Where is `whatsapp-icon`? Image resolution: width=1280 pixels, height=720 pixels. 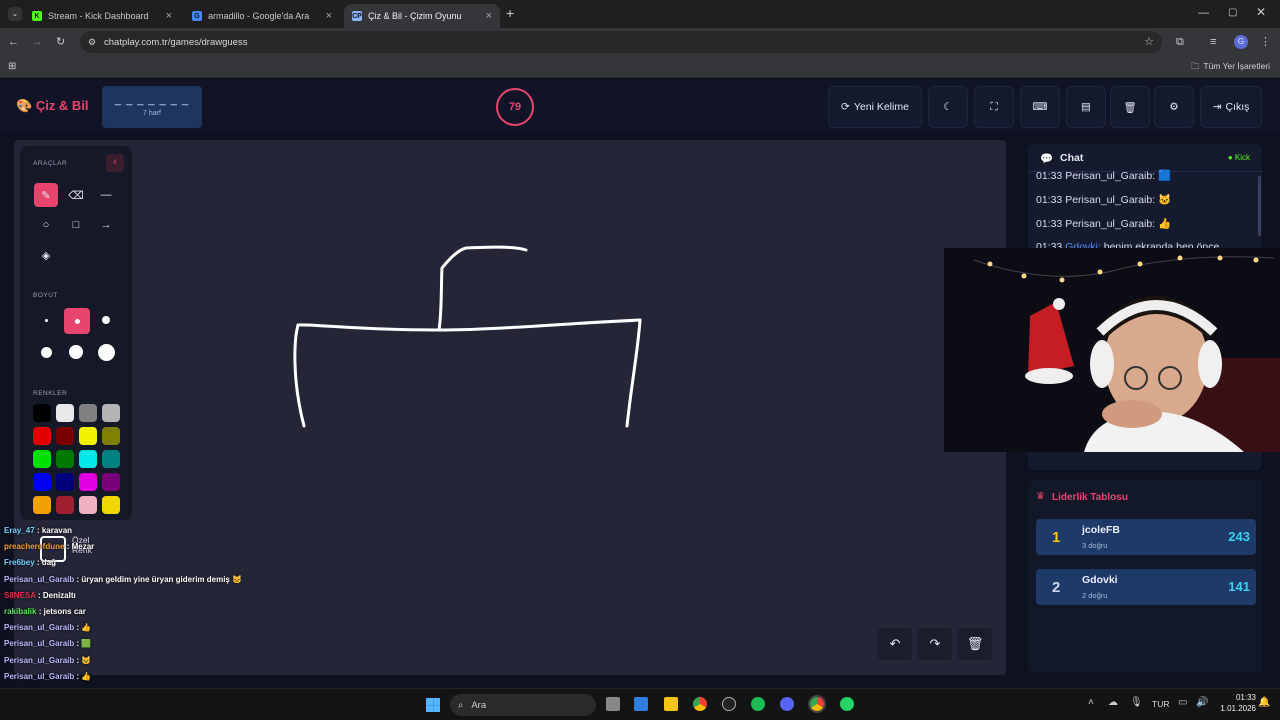 whatsapp-icon is located at coordinates (847, 704).